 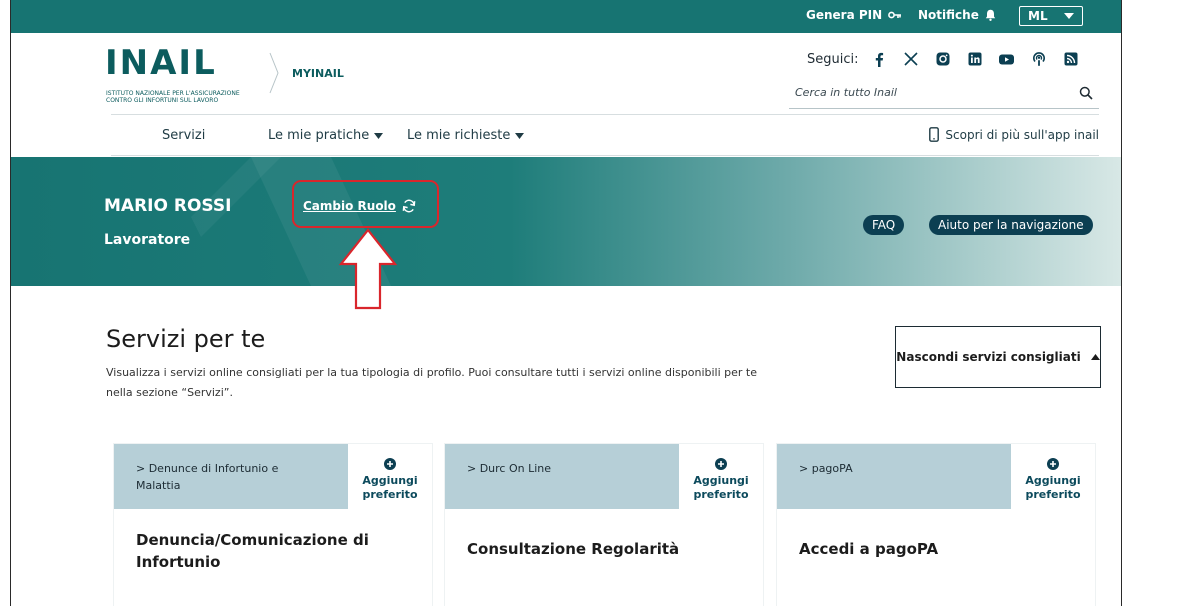 What do you see at coordinates (1007, 59) in the screenshot?
I see `youtube-icon` at bounding box center [1007, 59].